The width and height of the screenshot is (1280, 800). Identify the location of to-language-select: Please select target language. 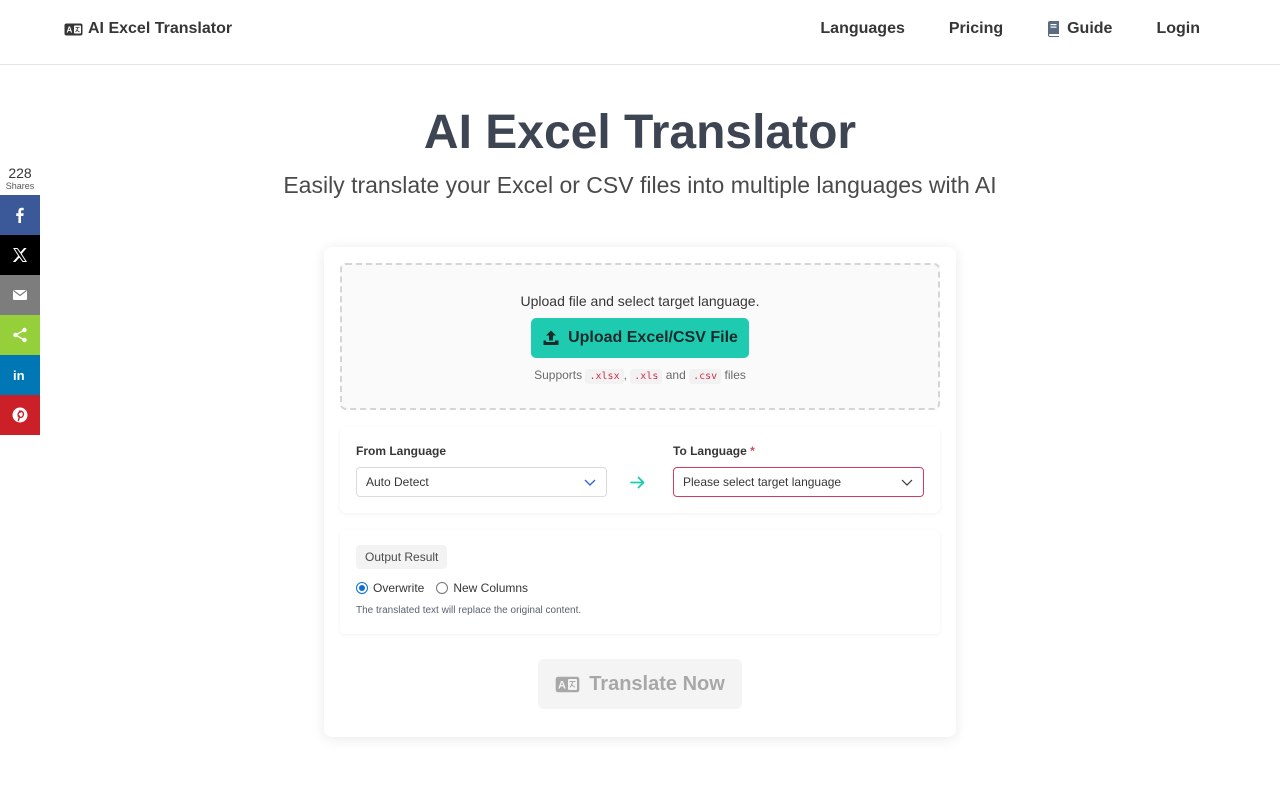
(798, 482).